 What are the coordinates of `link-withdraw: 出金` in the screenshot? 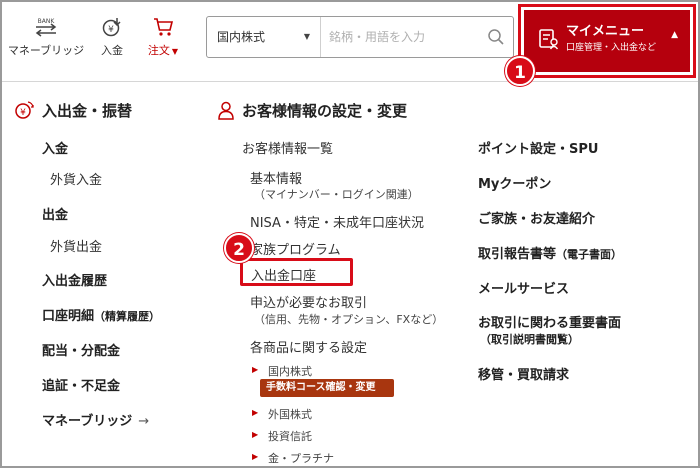 It's located at (55, 213).